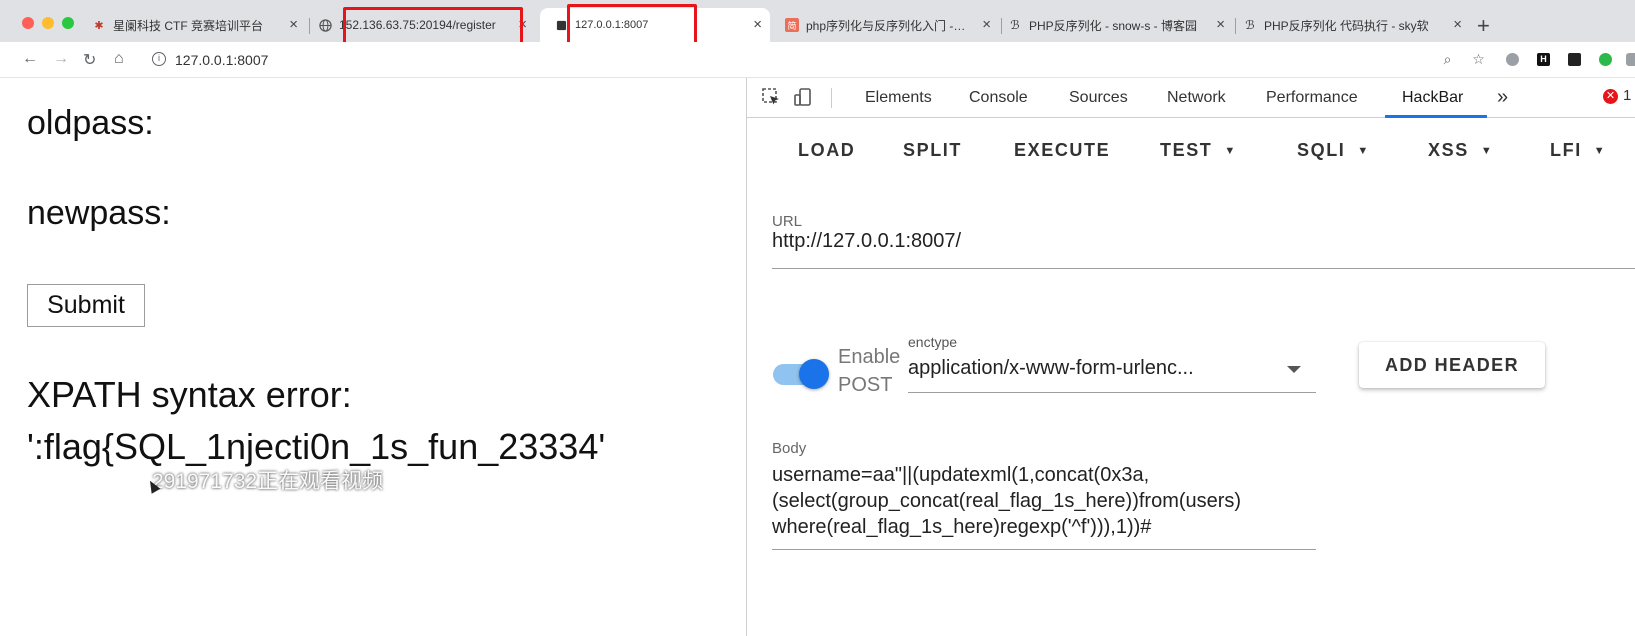  Describe the element at coordinates (68, 23) in the screenshot. I see `maximize-window-button` at that location.